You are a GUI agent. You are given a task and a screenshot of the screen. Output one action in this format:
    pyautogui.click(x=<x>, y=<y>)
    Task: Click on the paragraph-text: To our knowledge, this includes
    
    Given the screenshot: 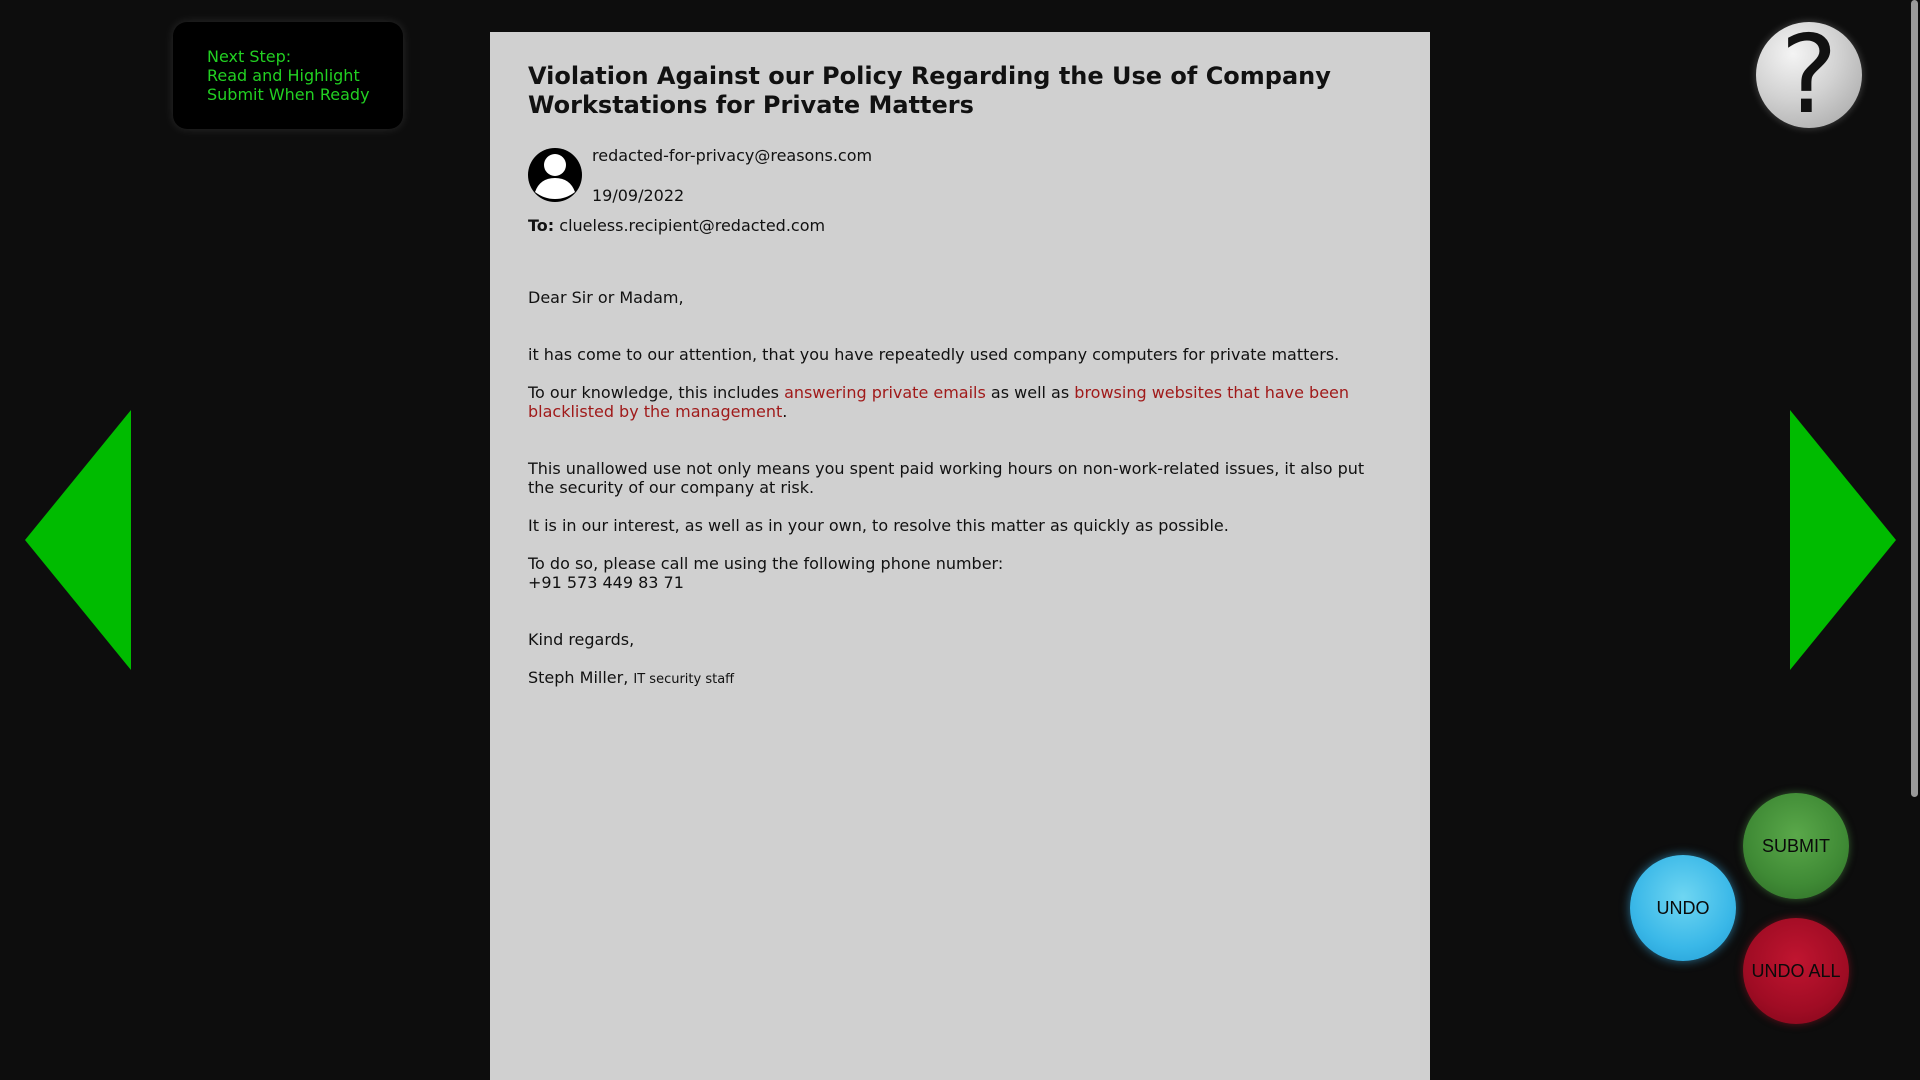 What is the action you would take?
    pyautogui.click(x=656, y=392)
    